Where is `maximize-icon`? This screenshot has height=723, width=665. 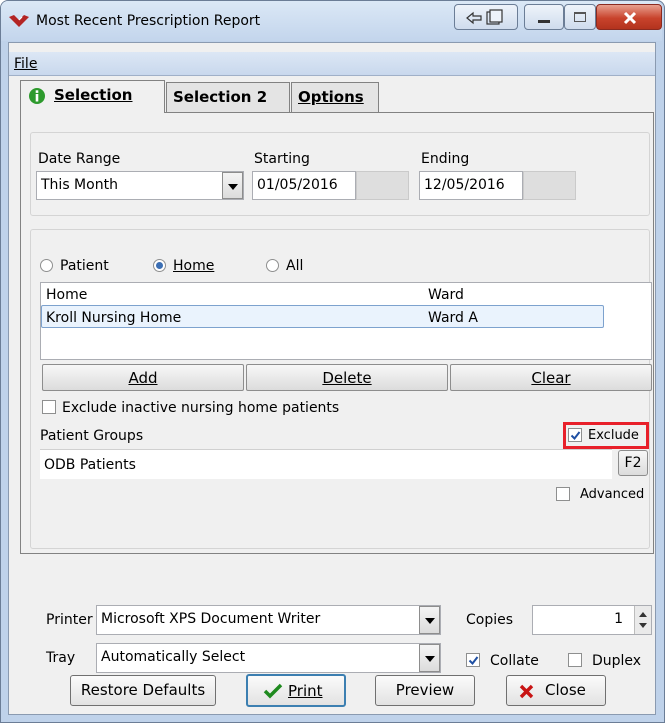 maximize-icon is located at coordinates (580, 17).